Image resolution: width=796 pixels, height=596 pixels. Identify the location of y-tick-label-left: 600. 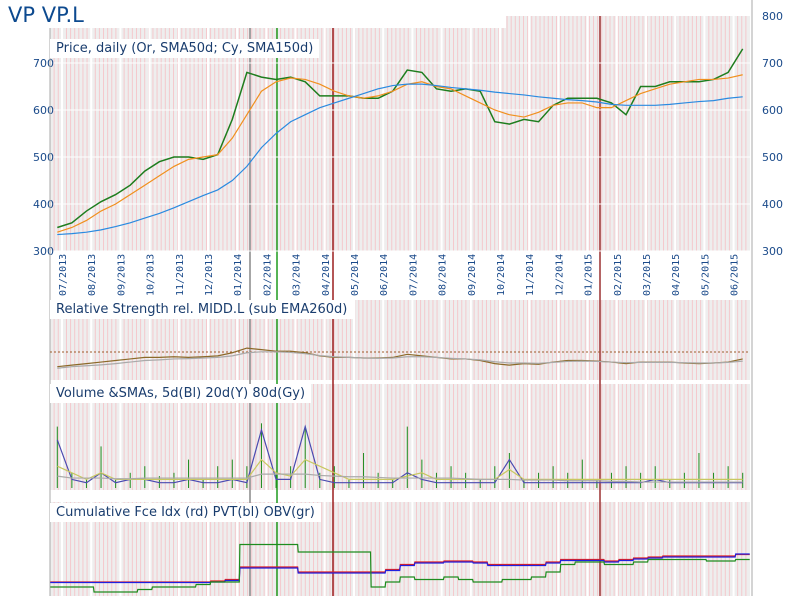
(43, 110).